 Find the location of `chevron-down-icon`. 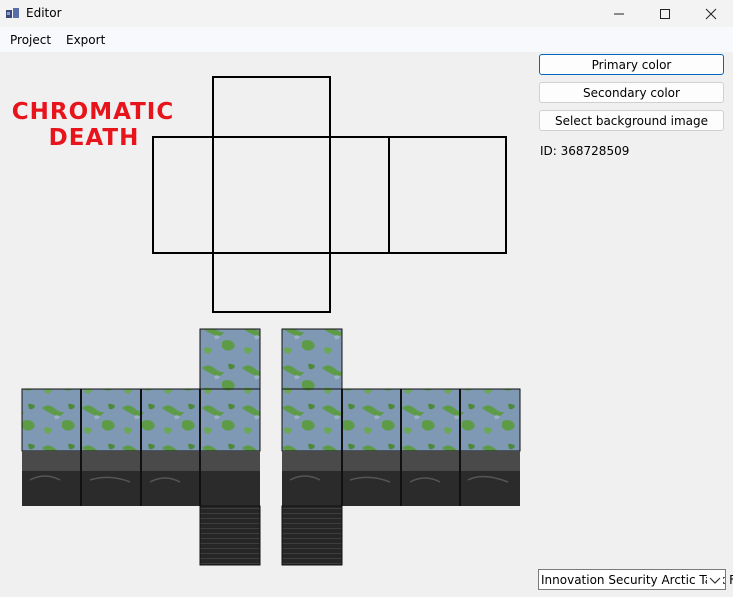

chevron-down-icon is located at coordinates (715, 580).